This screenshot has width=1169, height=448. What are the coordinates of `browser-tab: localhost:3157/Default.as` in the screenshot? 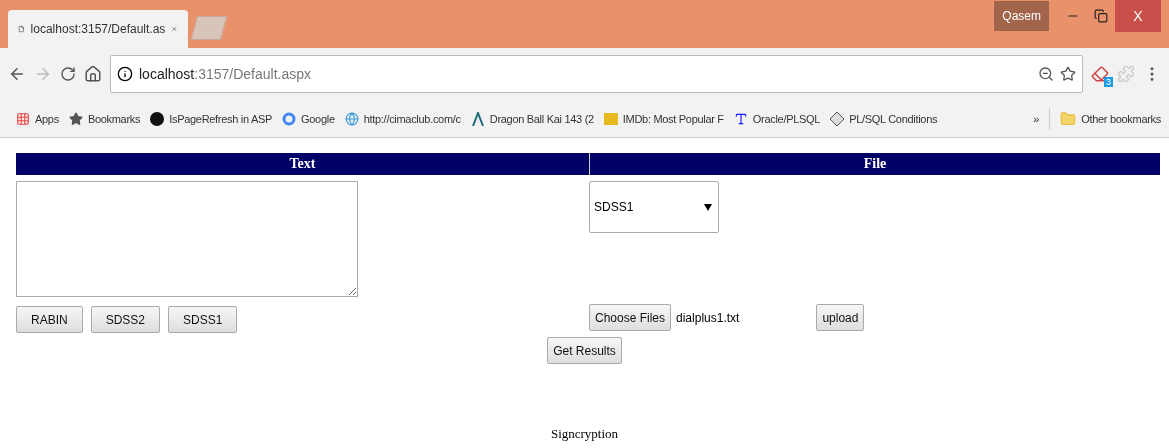 It's located at (98, 29).